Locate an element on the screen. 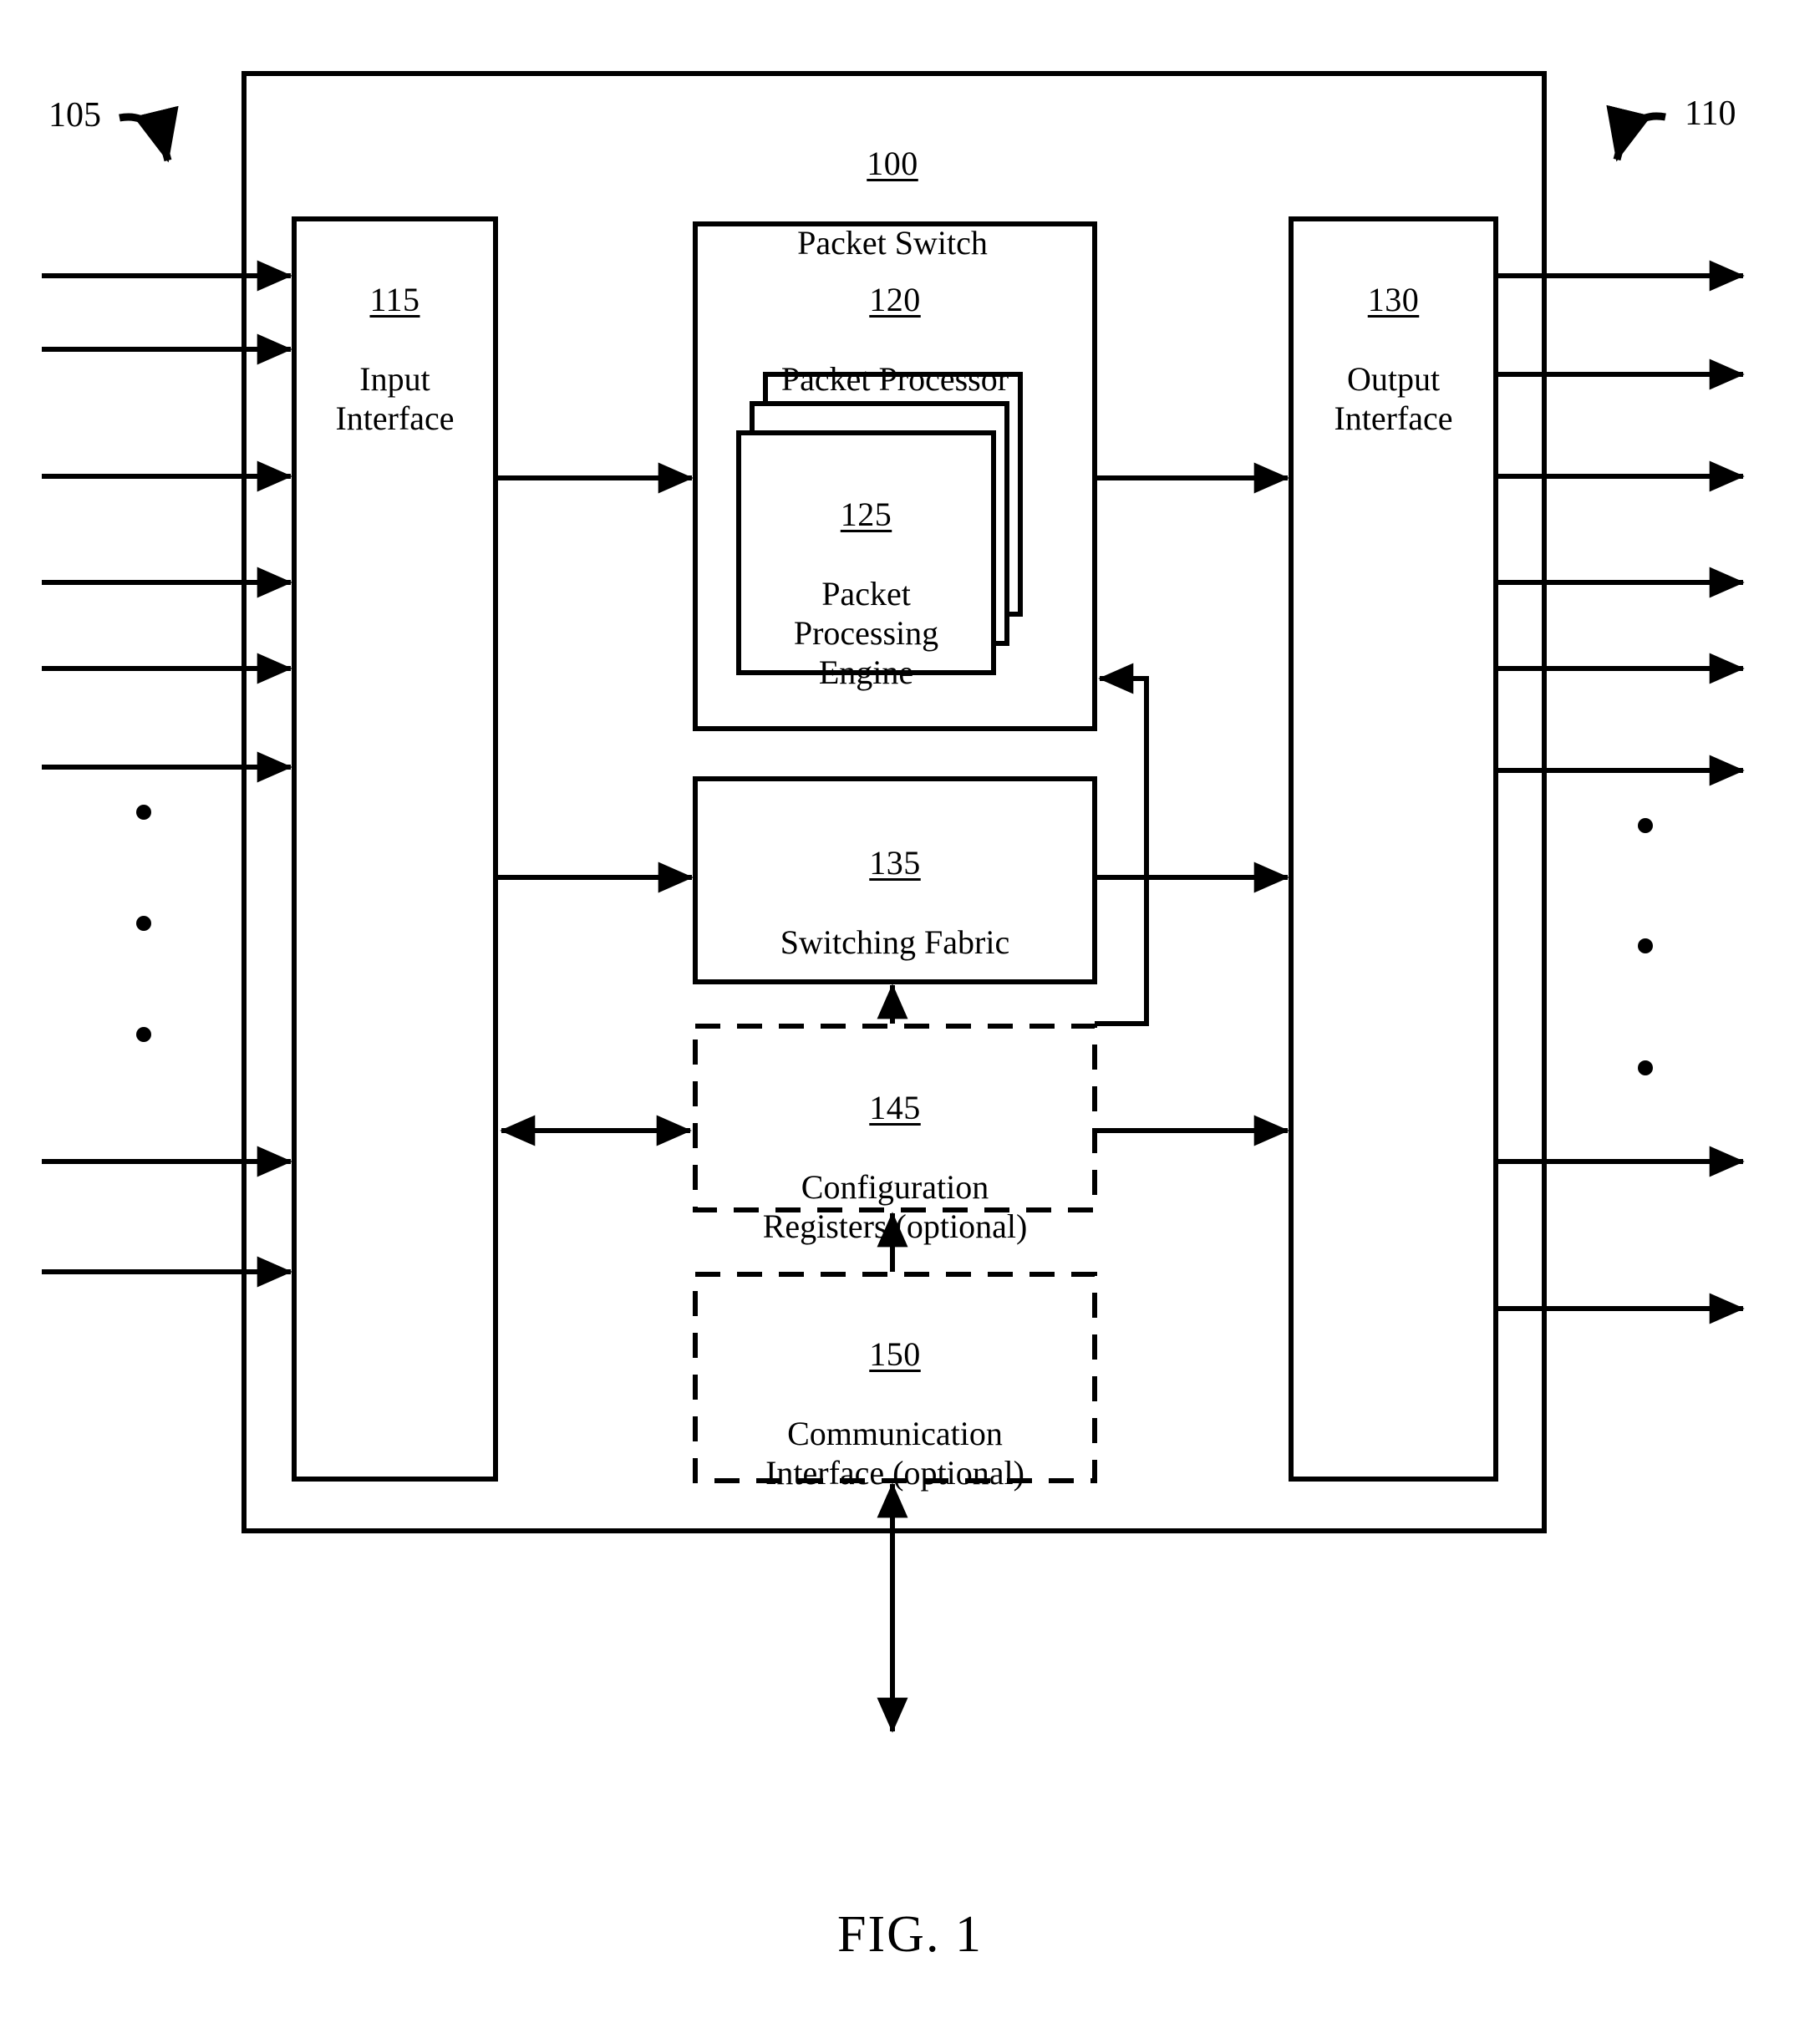 The image size is (1820, 2018). configuration-registers-block is located at coordinates (895, 1118).